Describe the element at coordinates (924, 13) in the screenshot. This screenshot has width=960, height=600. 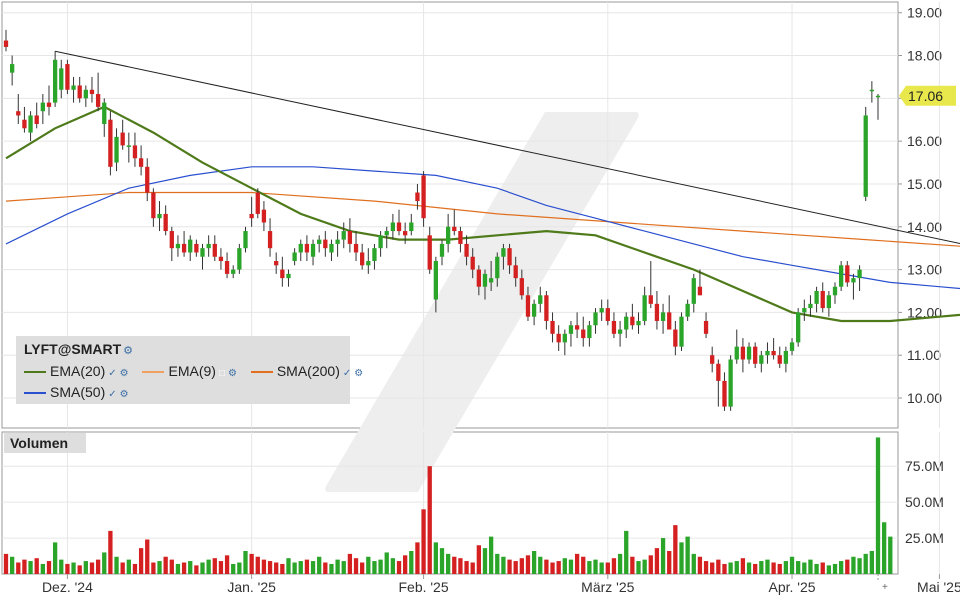
I see `price-tick-label: 19.00` at that location.